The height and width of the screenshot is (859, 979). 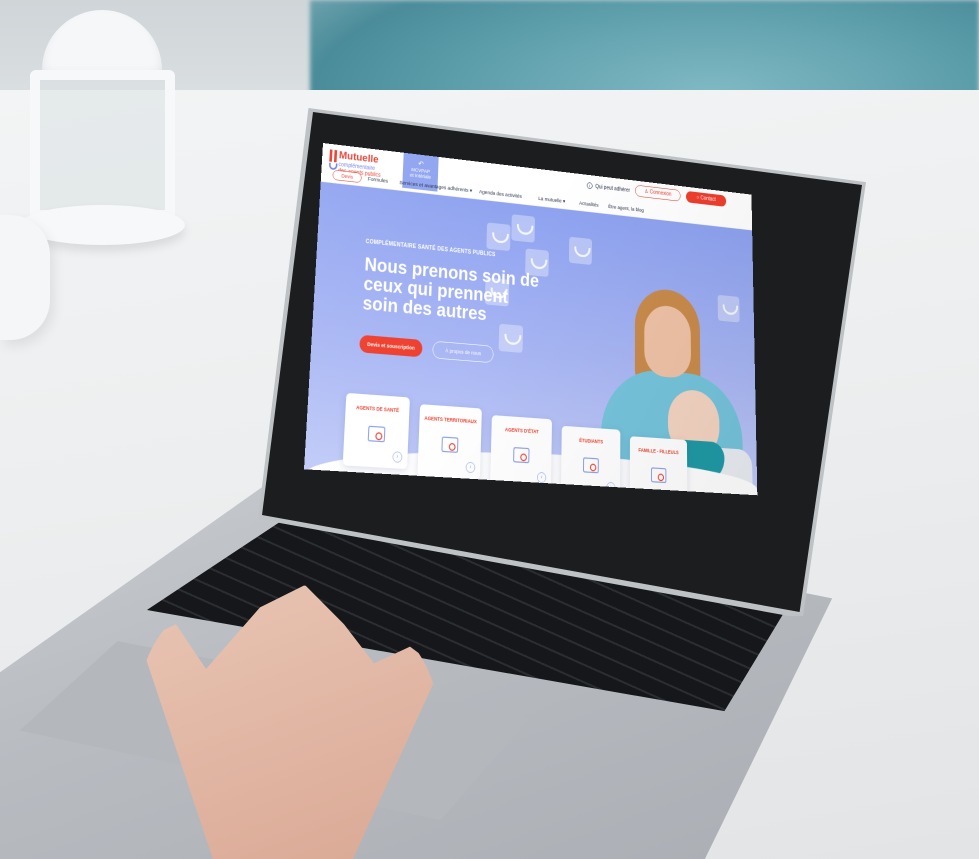 What do you see at coordinates (613, 188) in the screenshot?
I see `qui-label: Qui peut adhérer` at bounding box center [613, 188].